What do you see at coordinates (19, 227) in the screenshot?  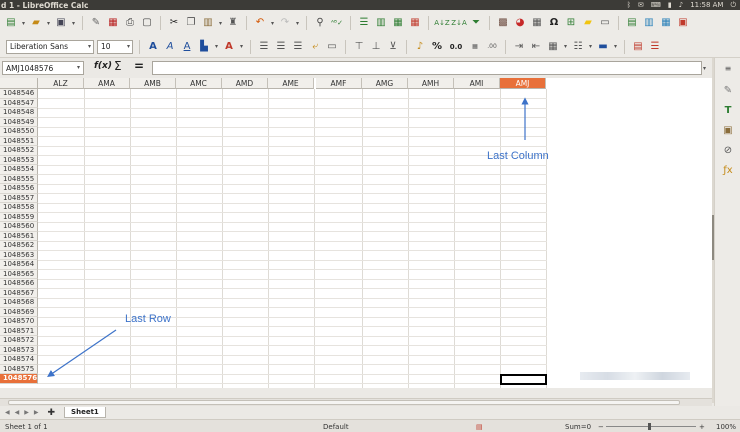 I see `row-header: 1048560` at bounding box center [19, 227].